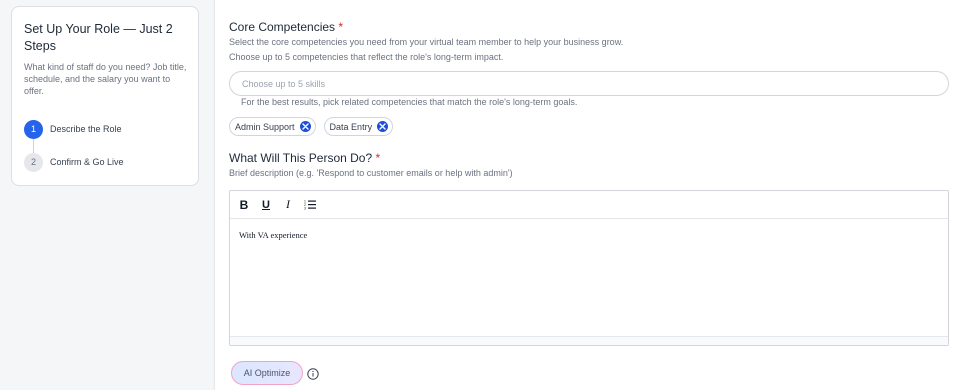  Describe the element at coordinates (282, 27) in the screenshot. I see `competencies-title-text: Core Competencies` at that location.